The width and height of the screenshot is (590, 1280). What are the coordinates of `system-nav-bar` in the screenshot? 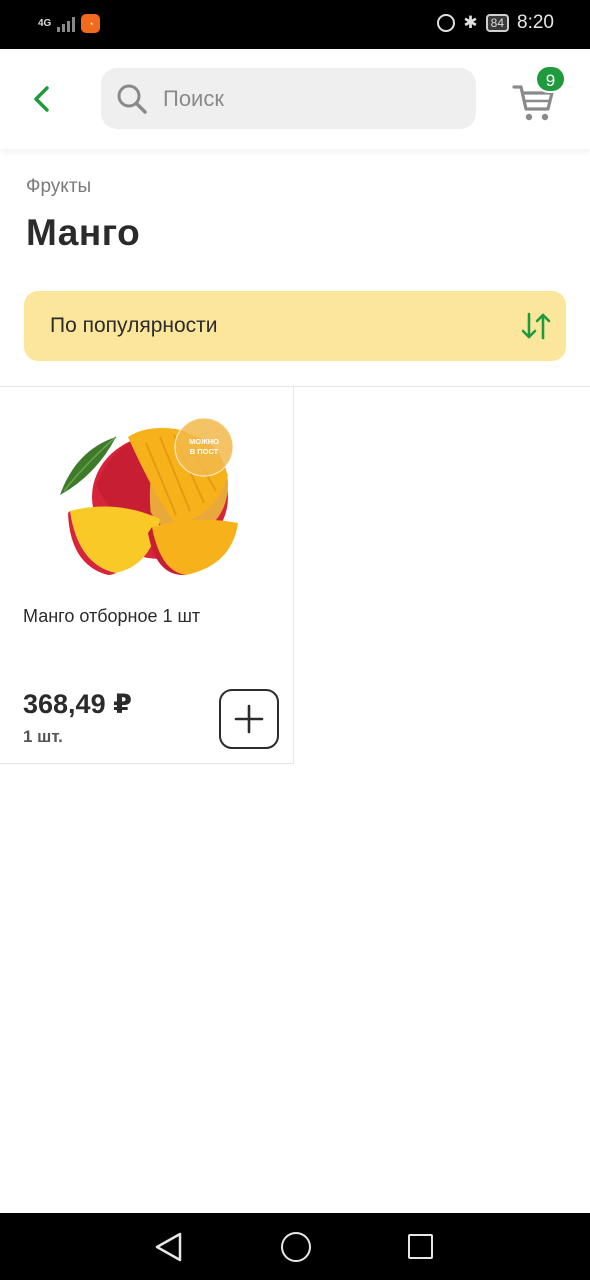 It's located at (295, 1246).